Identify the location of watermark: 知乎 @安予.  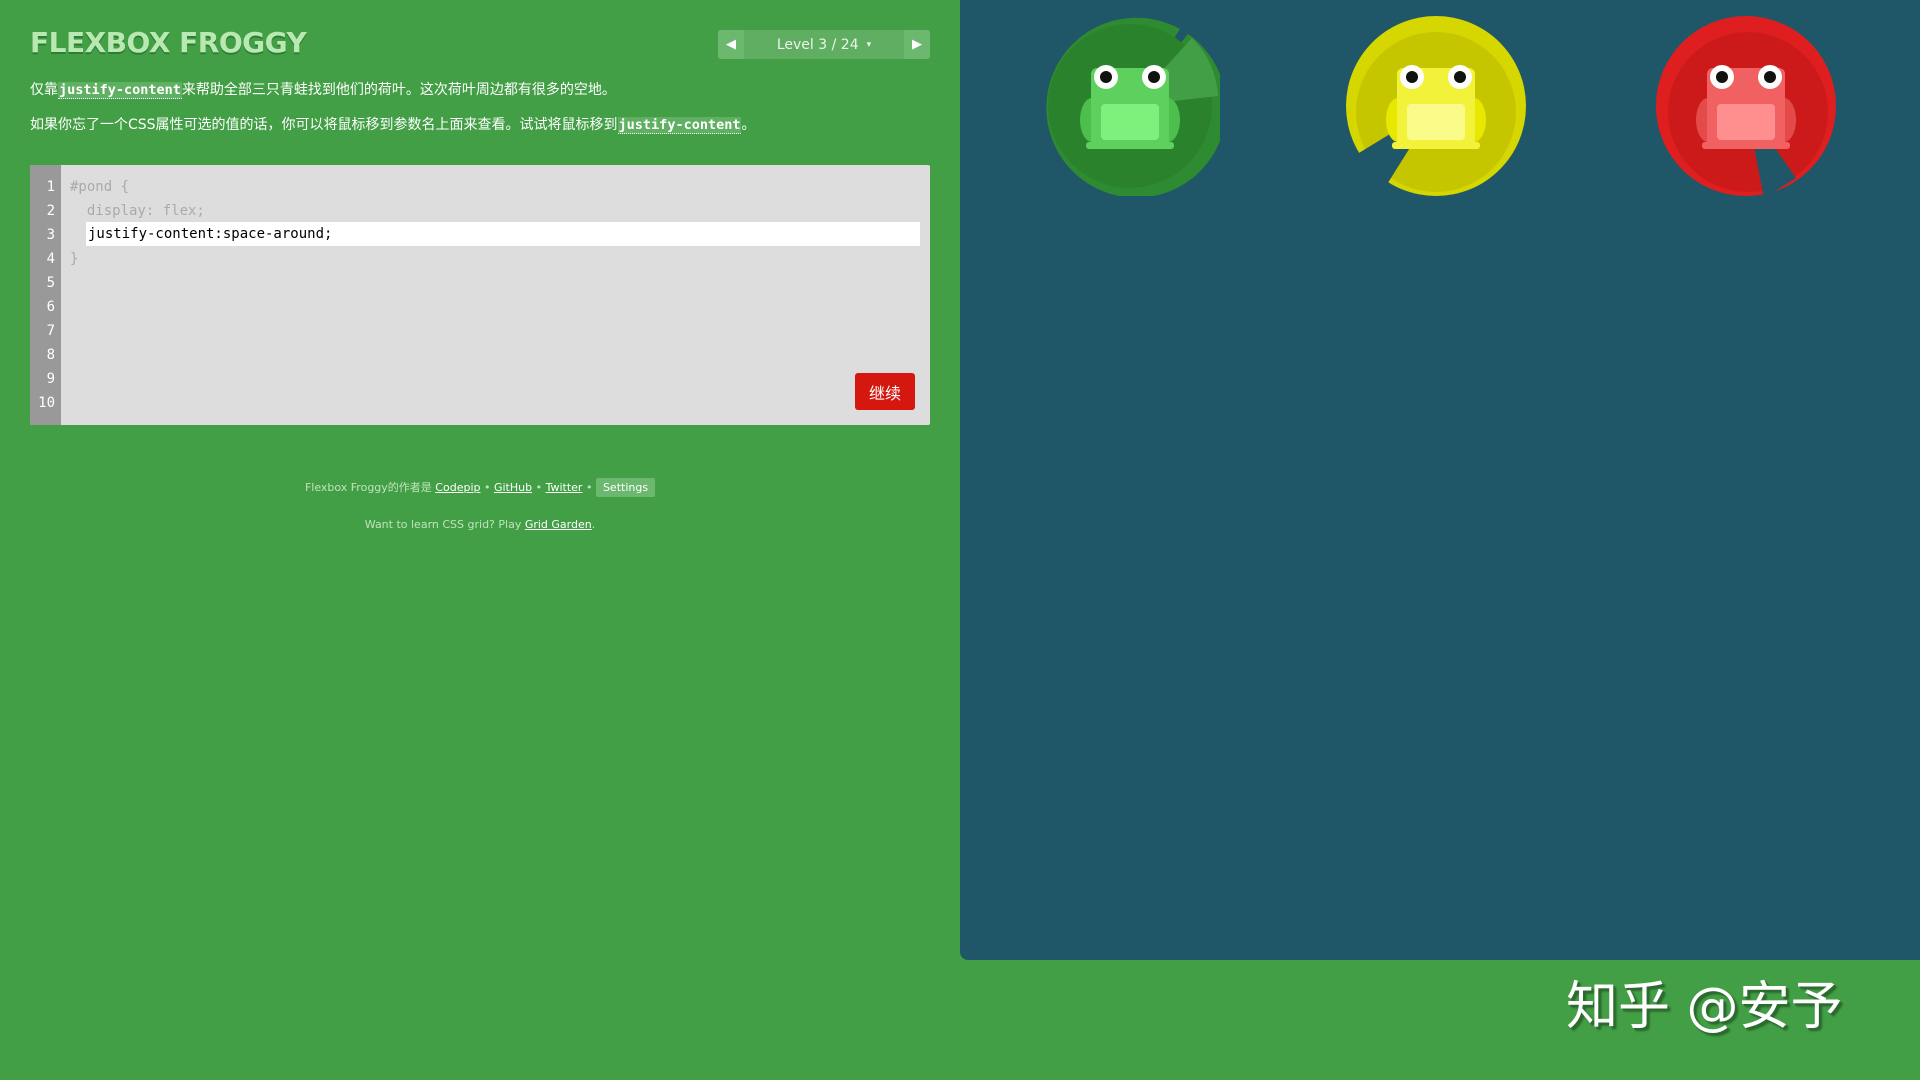
(1704, 1007).